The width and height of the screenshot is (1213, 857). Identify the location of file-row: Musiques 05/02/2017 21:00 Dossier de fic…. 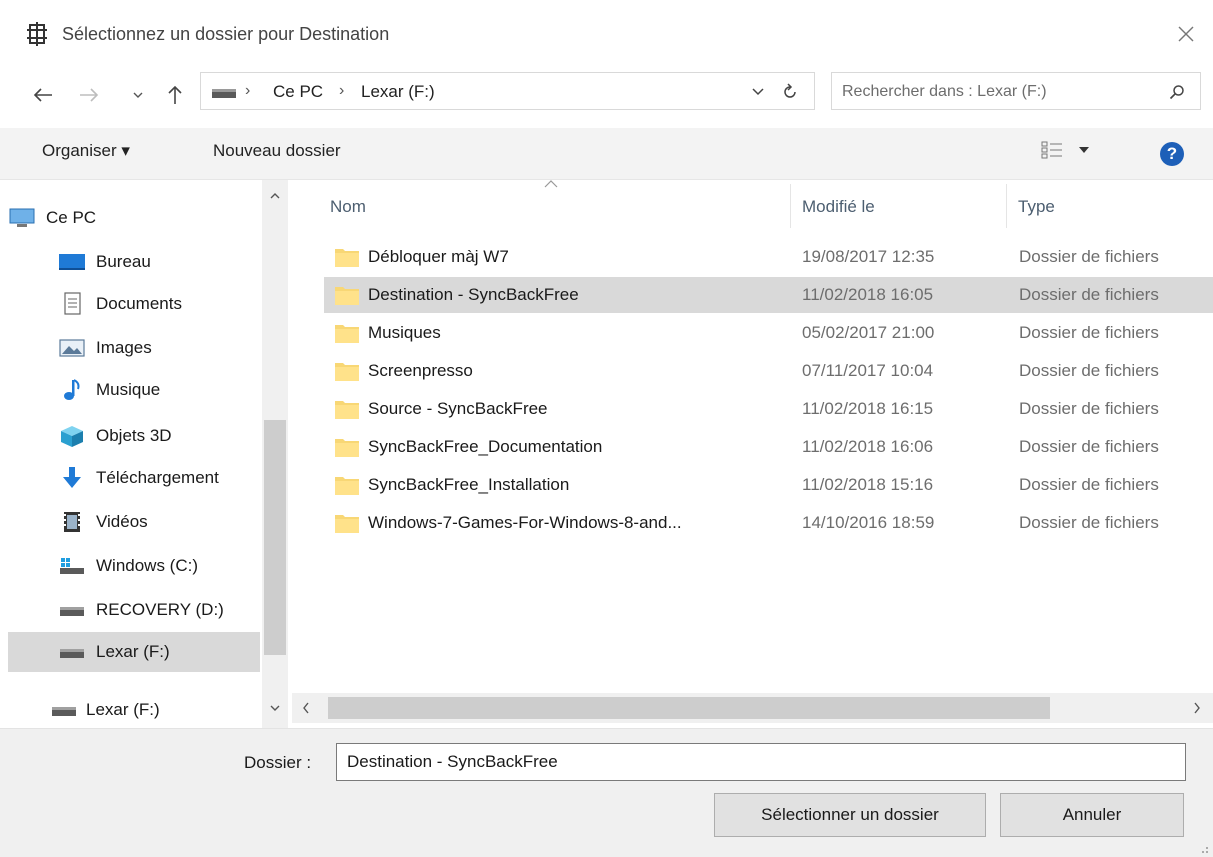
(768, 333).